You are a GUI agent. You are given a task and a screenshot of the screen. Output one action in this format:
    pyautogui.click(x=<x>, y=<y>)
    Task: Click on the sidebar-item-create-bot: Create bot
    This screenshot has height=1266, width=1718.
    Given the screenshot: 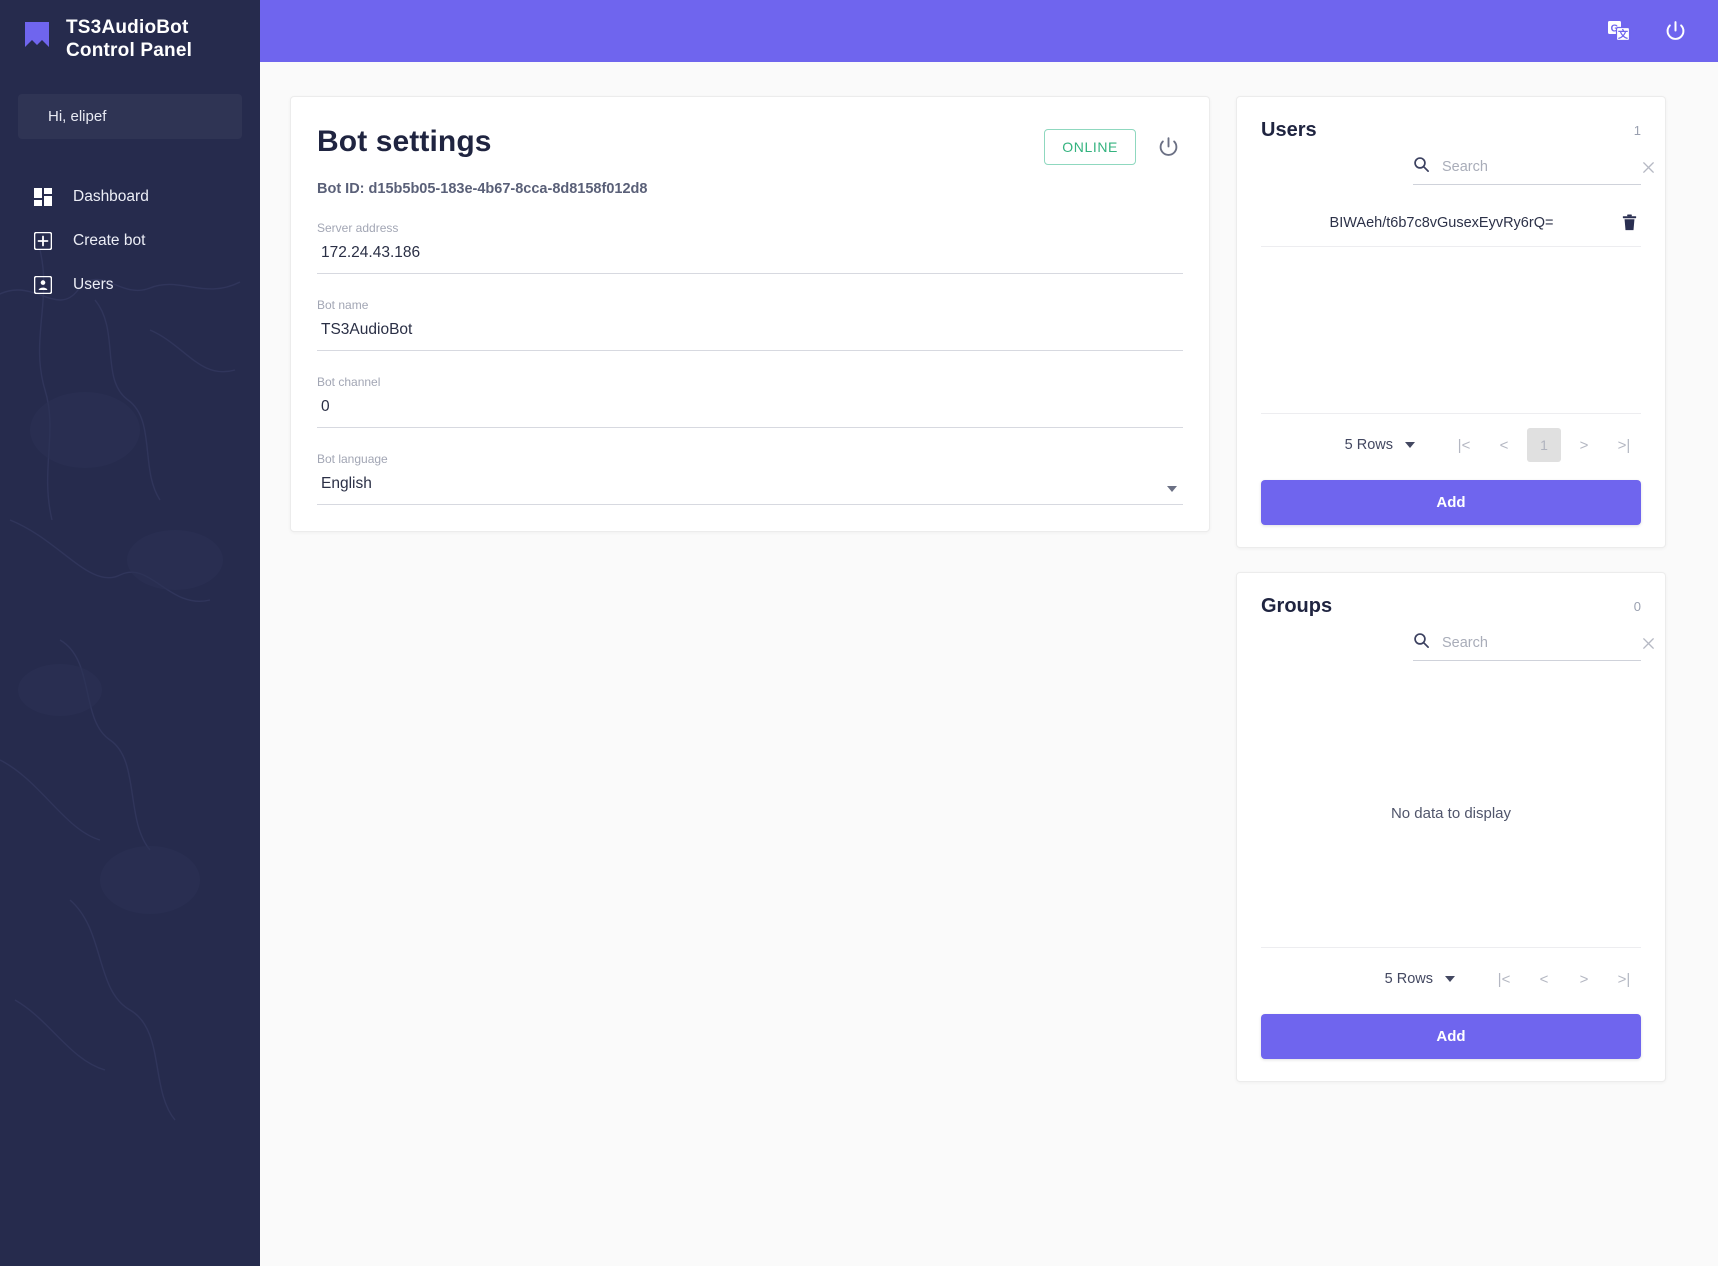 What is the action you would take?
    pyautogui.click(x=130, y=241)
    